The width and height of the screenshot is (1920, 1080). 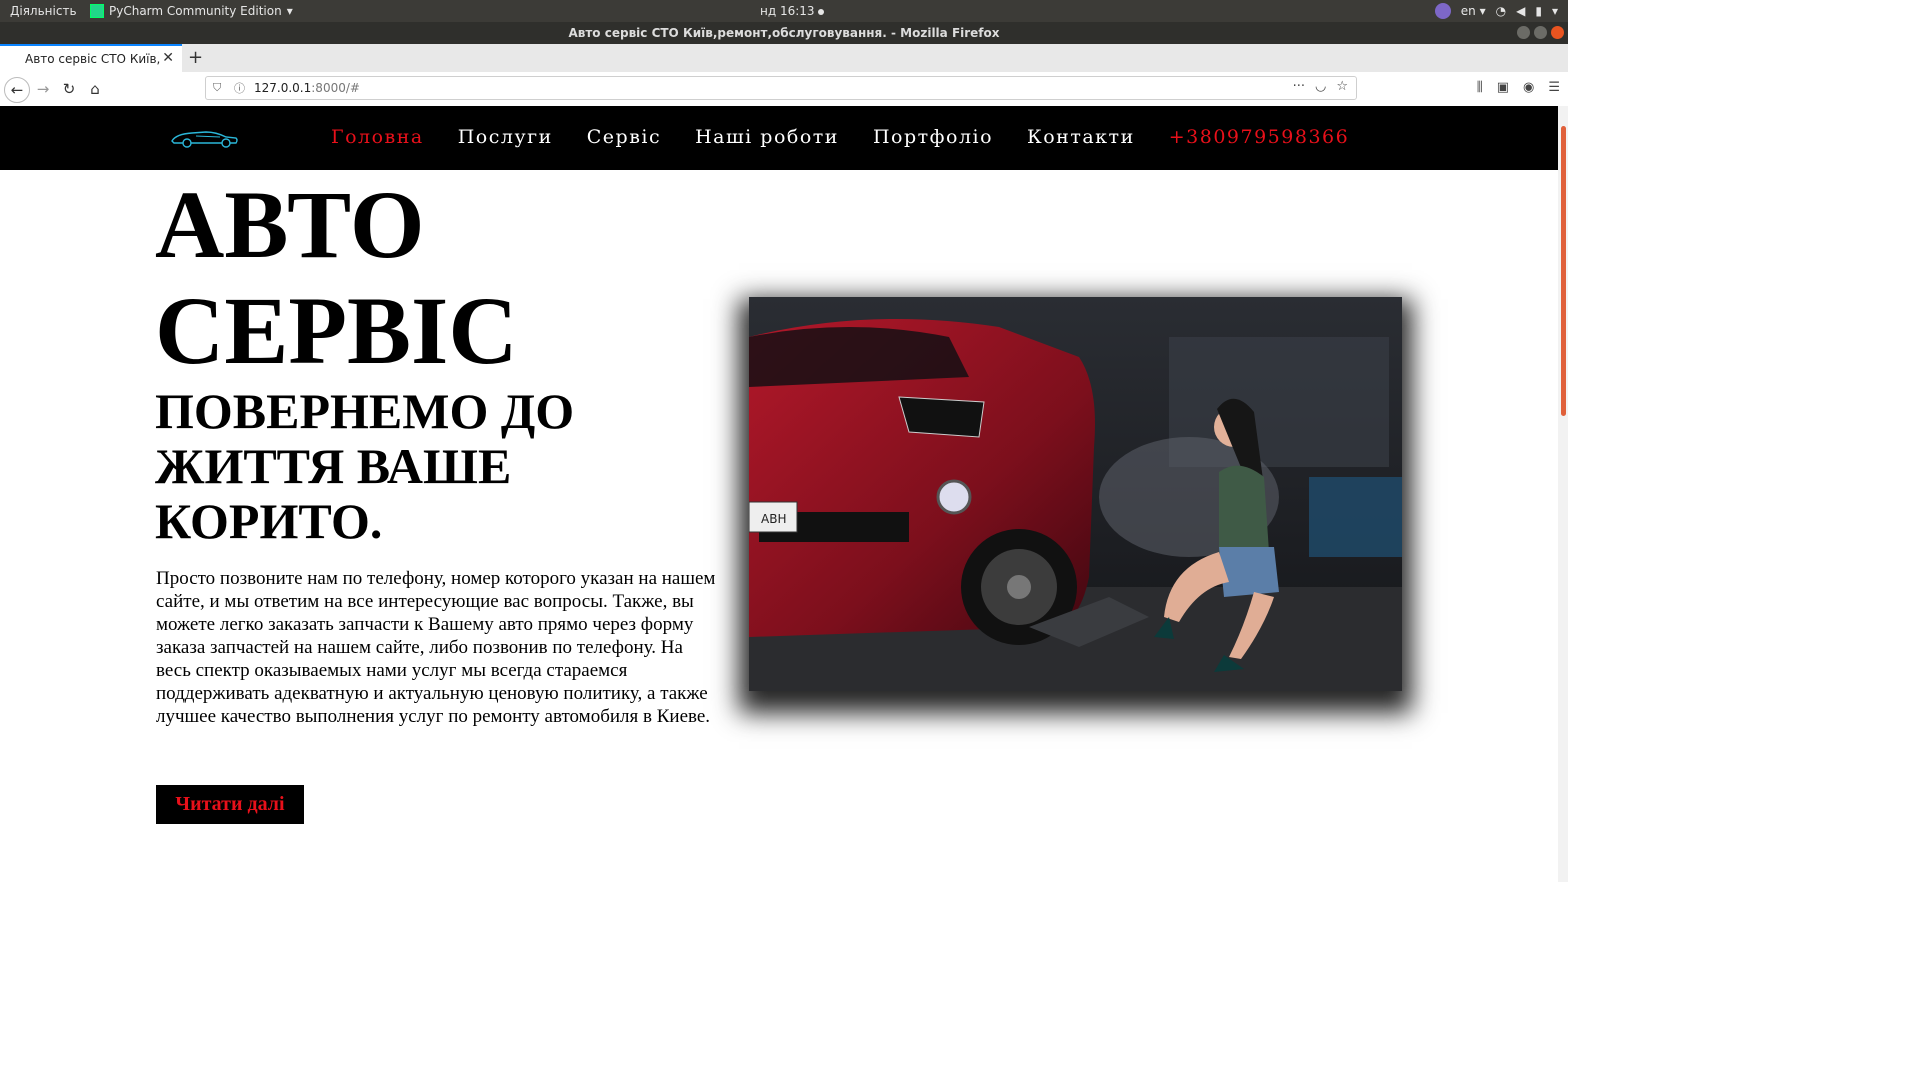 What do you see at coordinates (624, 137) in the screenshot?
I see `nav-service: Сервіс` at bounding box center [624, 137].